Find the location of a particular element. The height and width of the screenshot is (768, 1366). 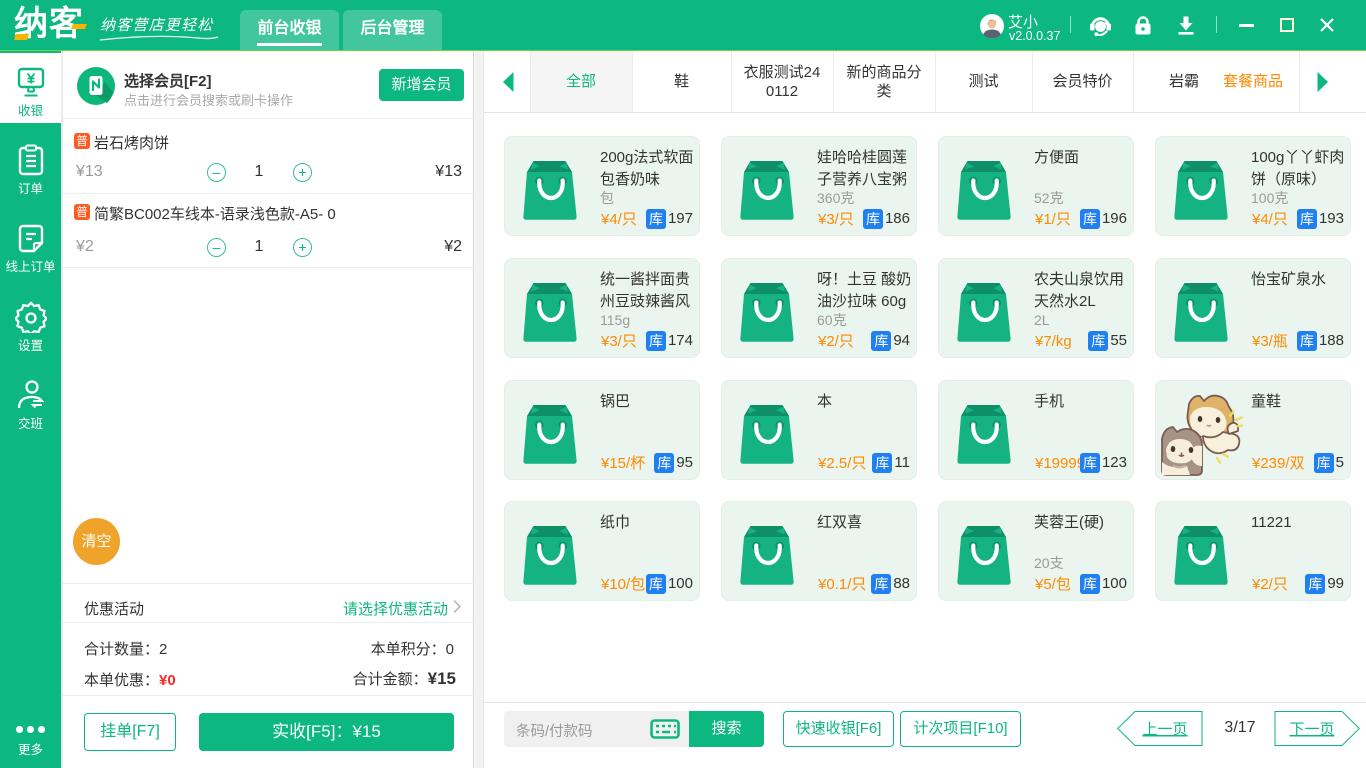

svg-text: 下一页 is located at coordinates (1311, 729).